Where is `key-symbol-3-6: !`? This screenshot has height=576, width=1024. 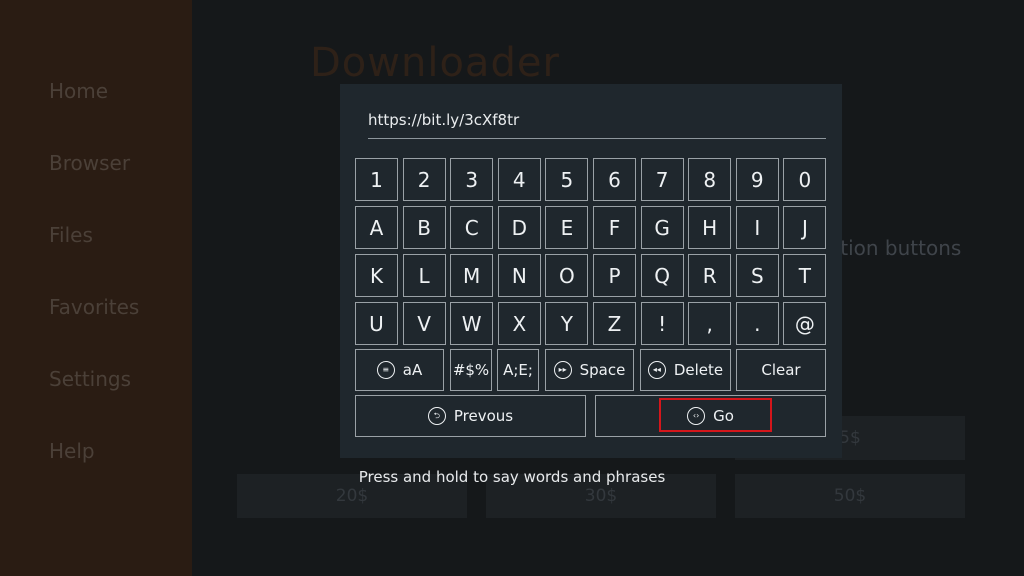
key-symbol-3-6: ! is located at coordinates (662, 323).